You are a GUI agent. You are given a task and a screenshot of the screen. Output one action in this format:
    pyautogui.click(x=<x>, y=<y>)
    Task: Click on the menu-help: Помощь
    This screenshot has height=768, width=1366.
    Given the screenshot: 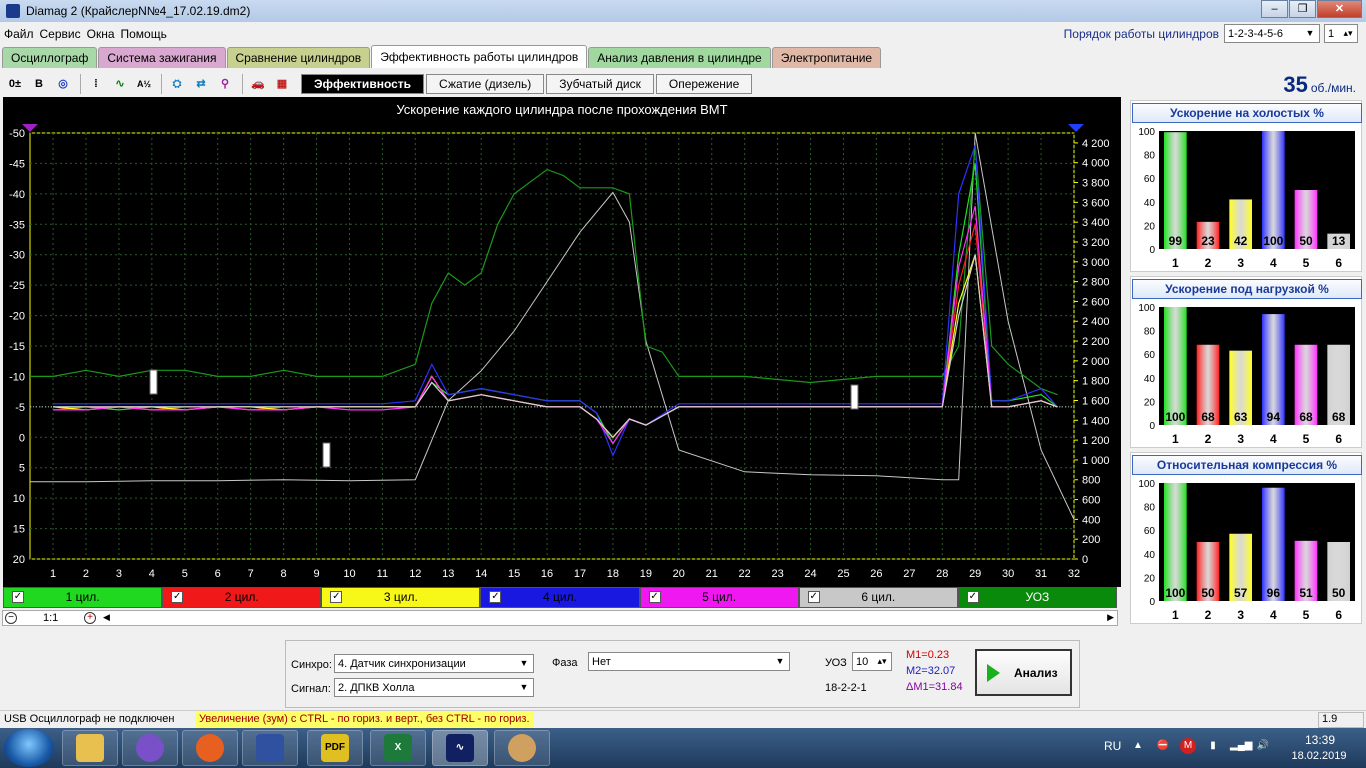 What is the action you would take?
    pyautogui.click(x=144, y=34)
    